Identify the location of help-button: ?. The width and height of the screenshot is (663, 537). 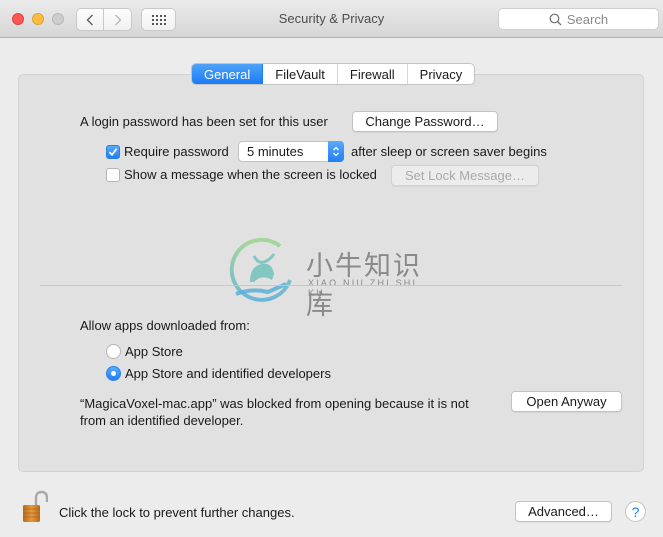
(635, 511).